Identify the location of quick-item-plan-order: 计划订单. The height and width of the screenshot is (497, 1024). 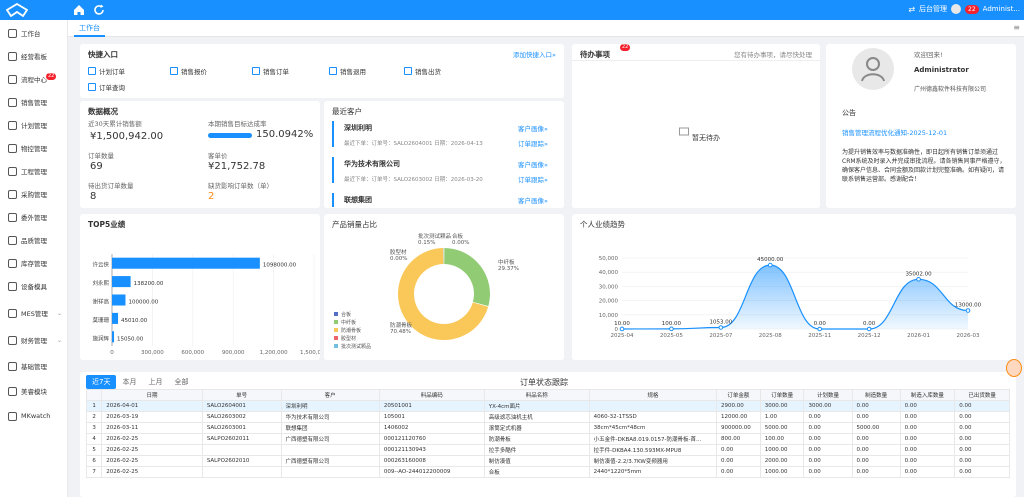
(106, 71).